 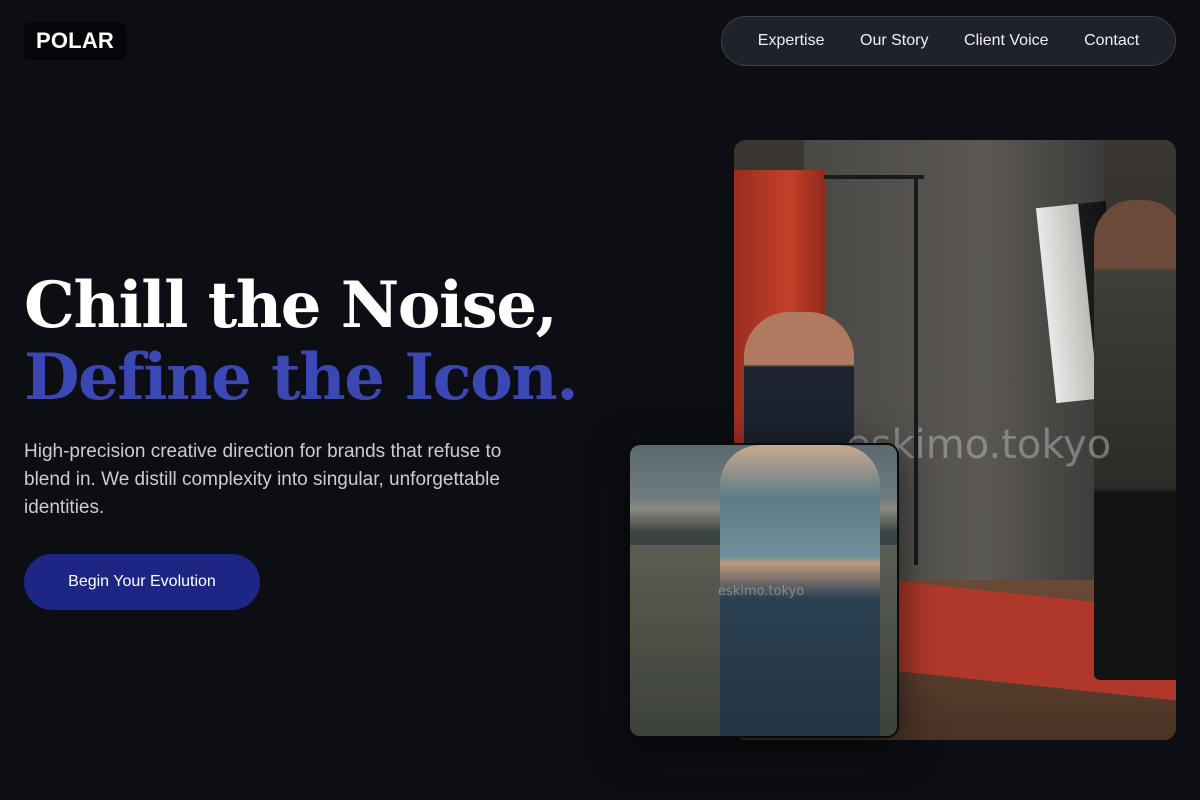 I want to click on small-photo-watermark: eskimo.tokyo, so click(x=761, y=591).